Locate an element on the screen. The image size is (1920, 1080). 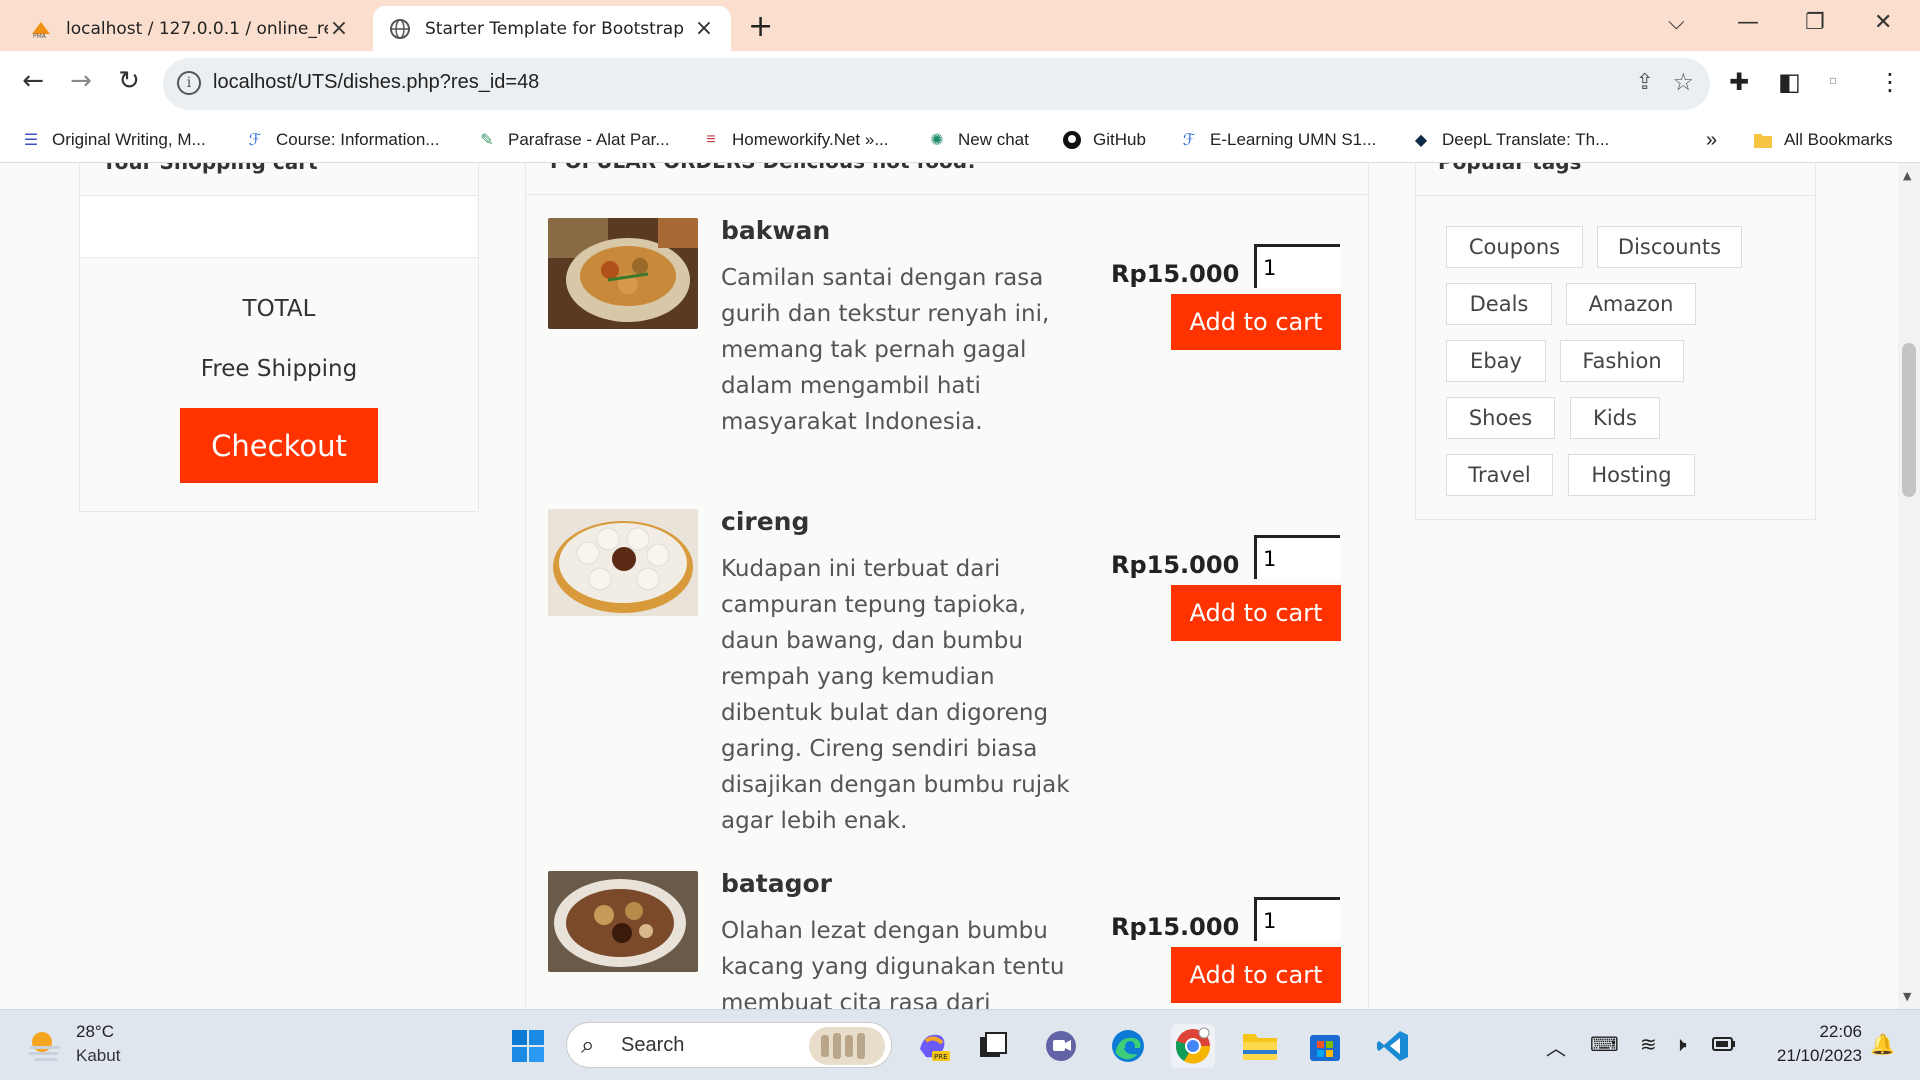
bookmark-label: New chat is located at coordinates (993, 139).